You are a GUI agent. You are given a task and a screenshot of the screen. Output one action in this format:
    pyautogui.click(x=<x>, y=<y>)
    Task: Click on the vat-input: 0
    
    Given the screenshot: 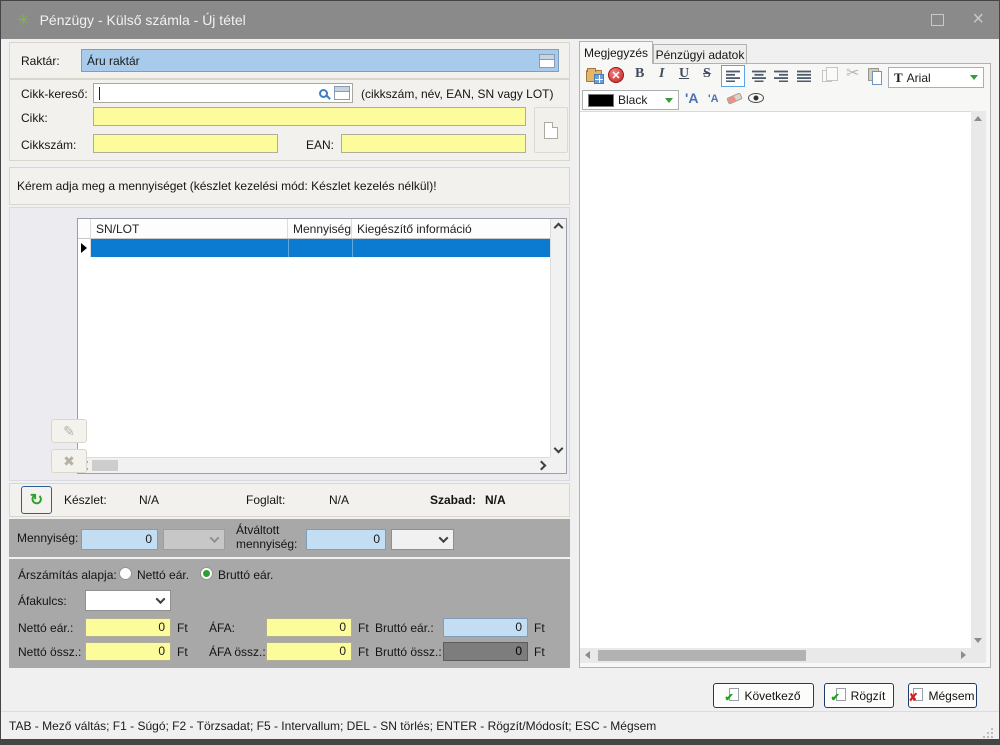 What is the action you would take?
    pyautogui.click(x=309, y=627)
    